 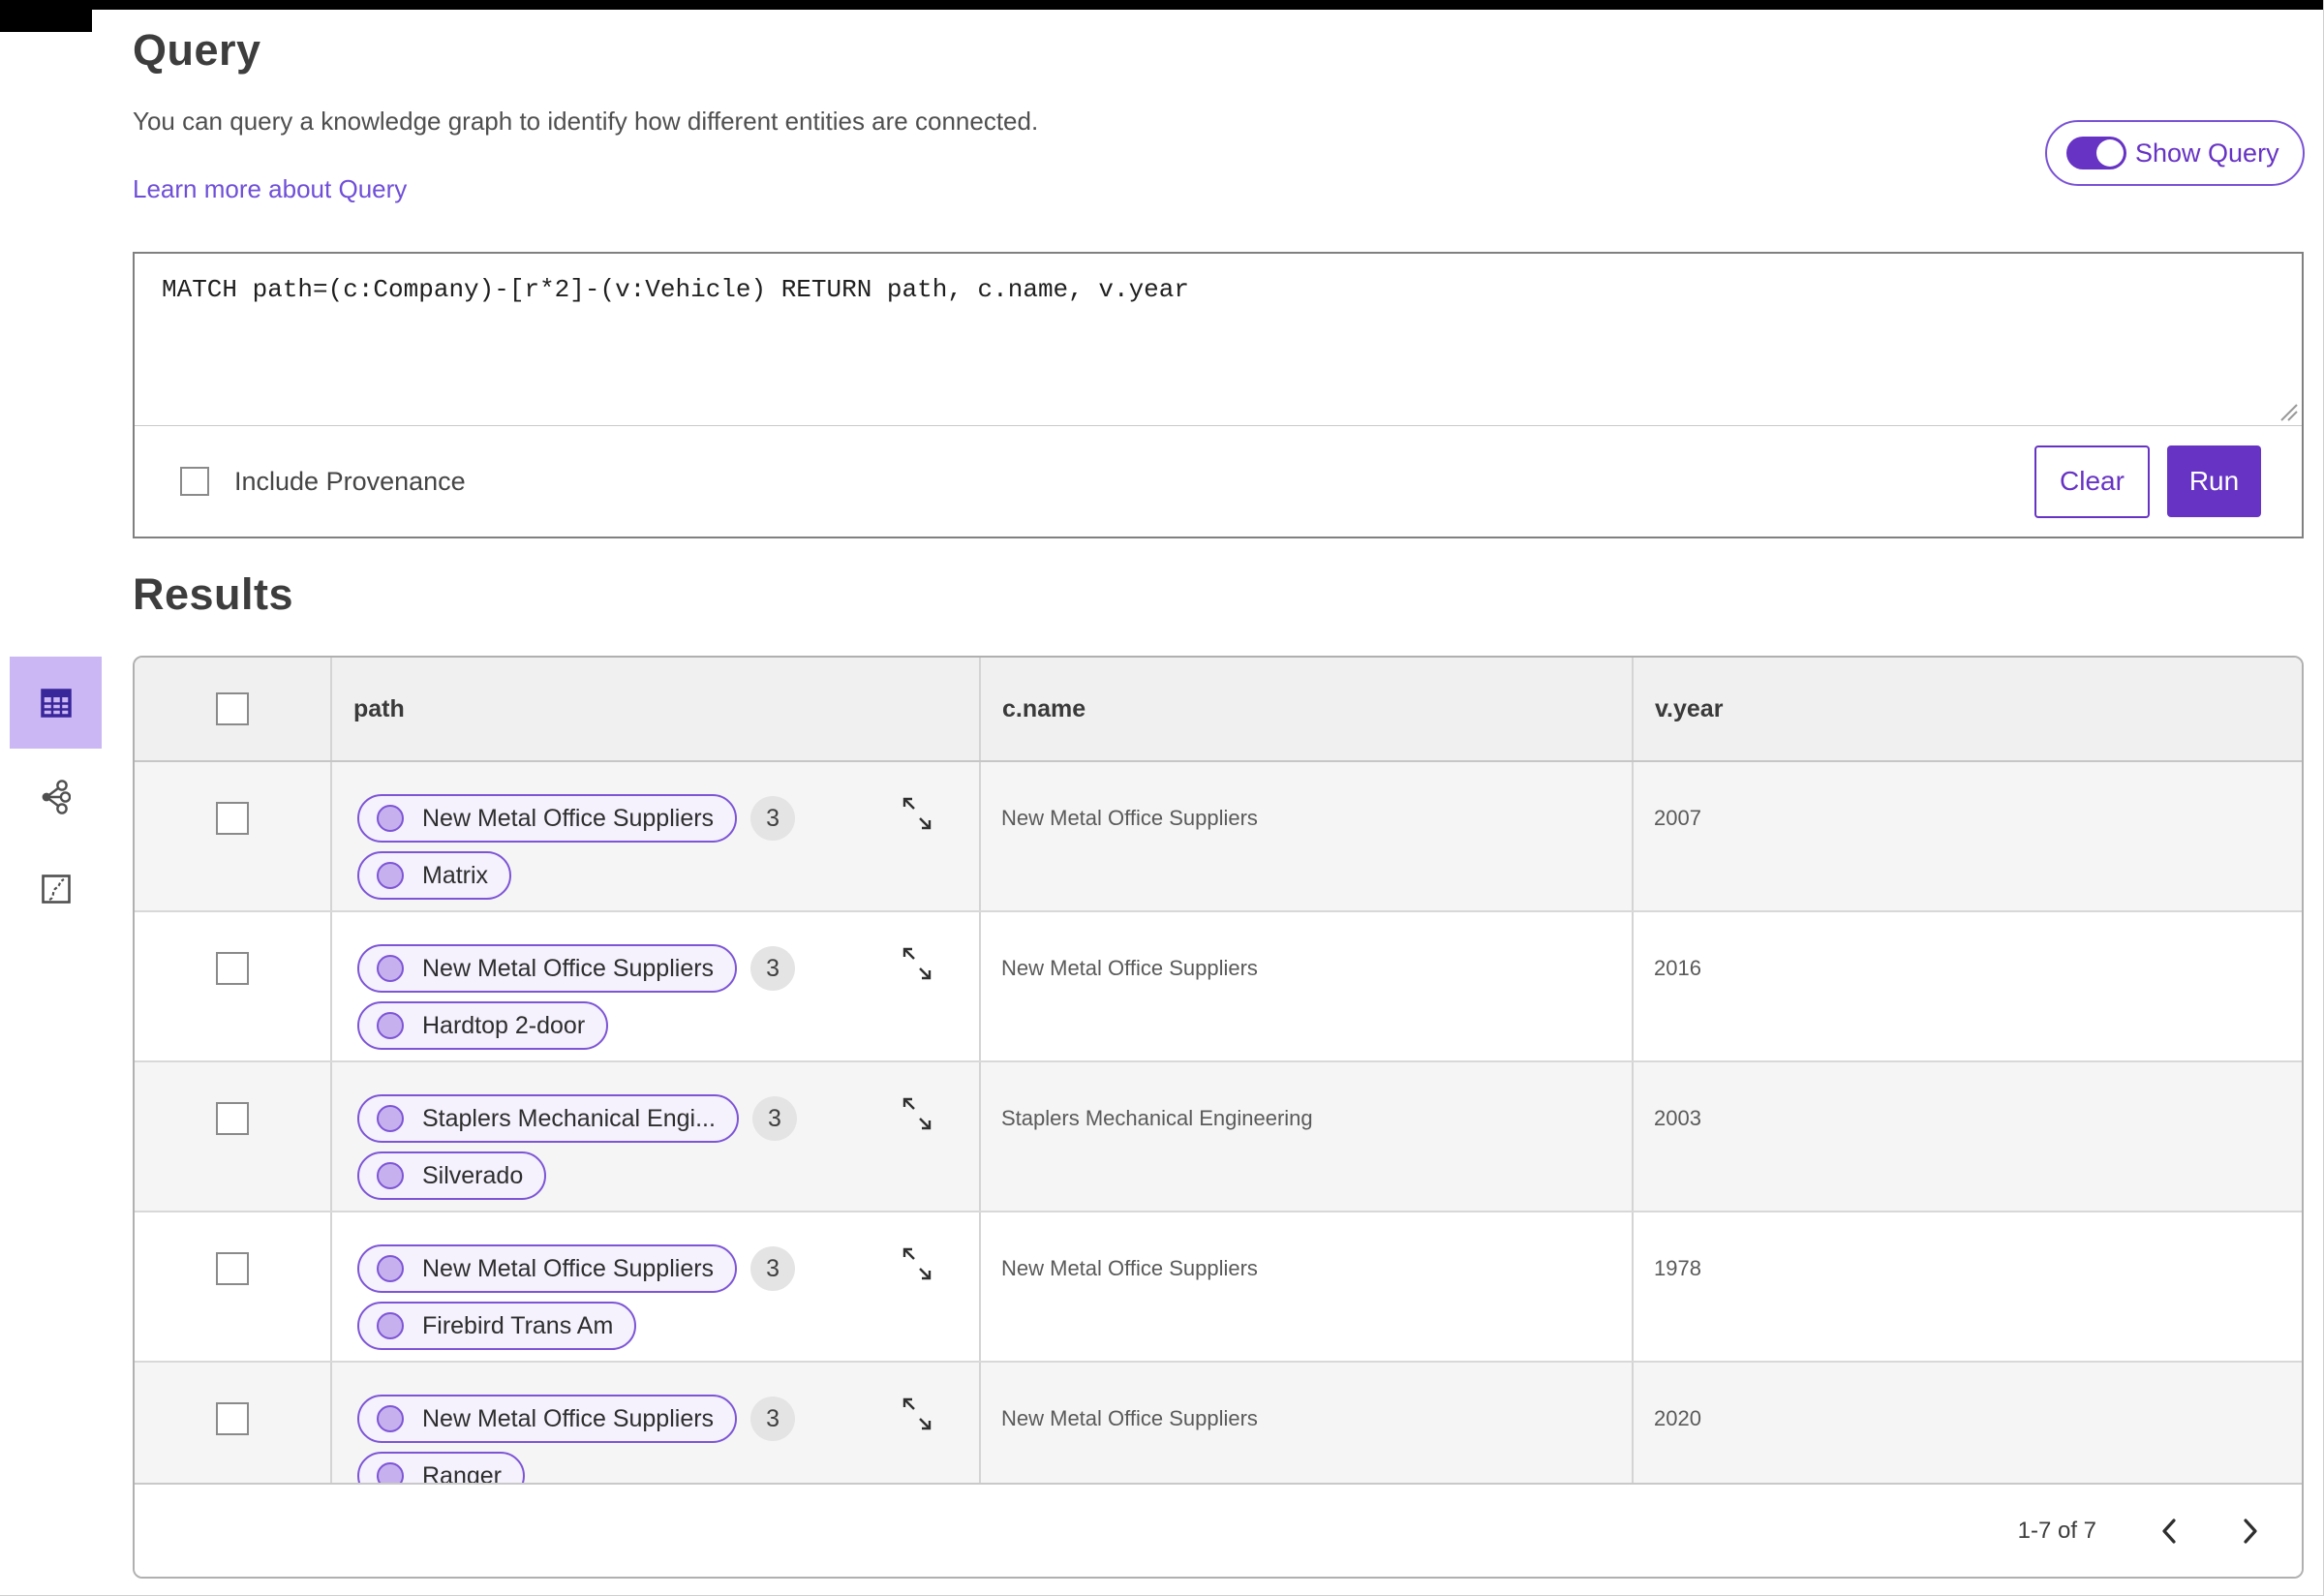 I want to click on show-query-toggle: Show Query, so click(x=2175, y=153).